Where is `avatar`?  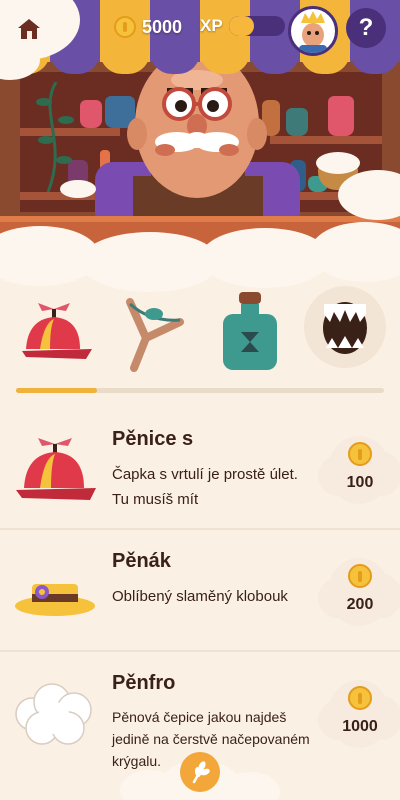
avatar is located at coordinates (313, 31).